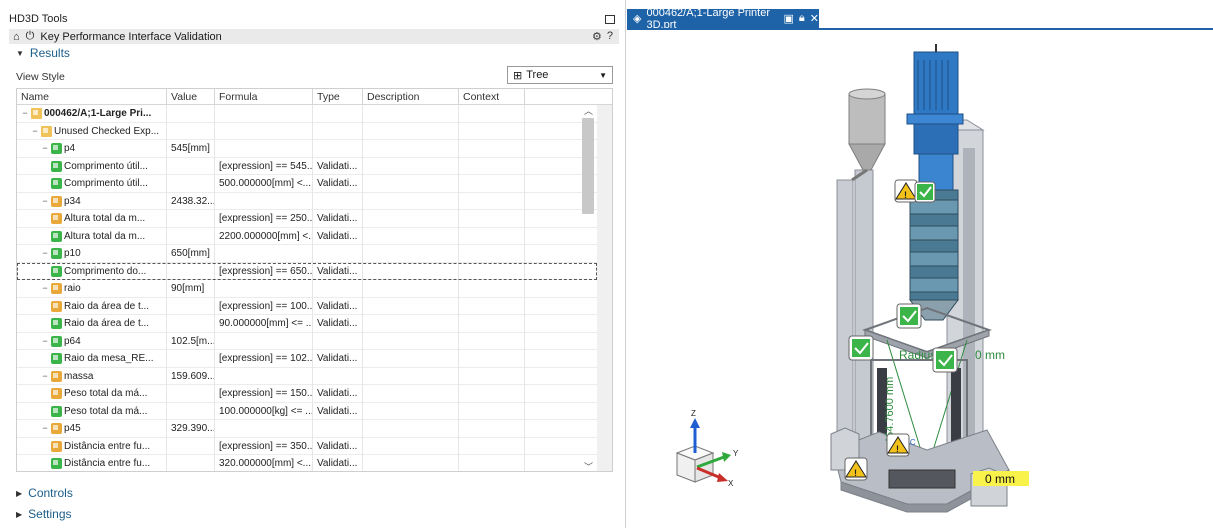  What do you see at coordinates (92, 97) in the screenshot?
I see `col-header-name: Name` at bounding box center [92, 97].